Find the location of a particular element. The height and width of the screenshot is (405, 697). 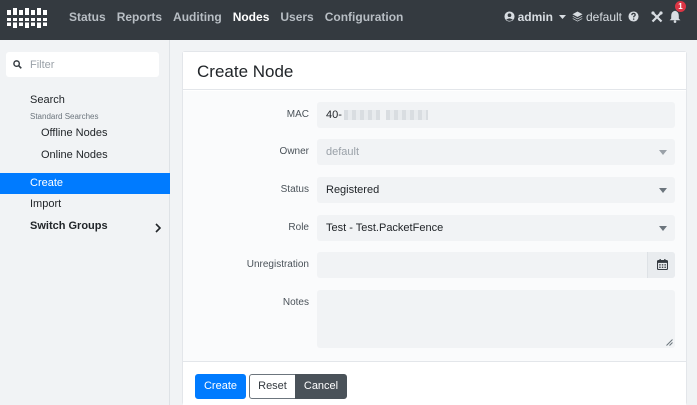

sidebar-item-offline-nodes: Offline Nodes is located at coordinates (85, 133).